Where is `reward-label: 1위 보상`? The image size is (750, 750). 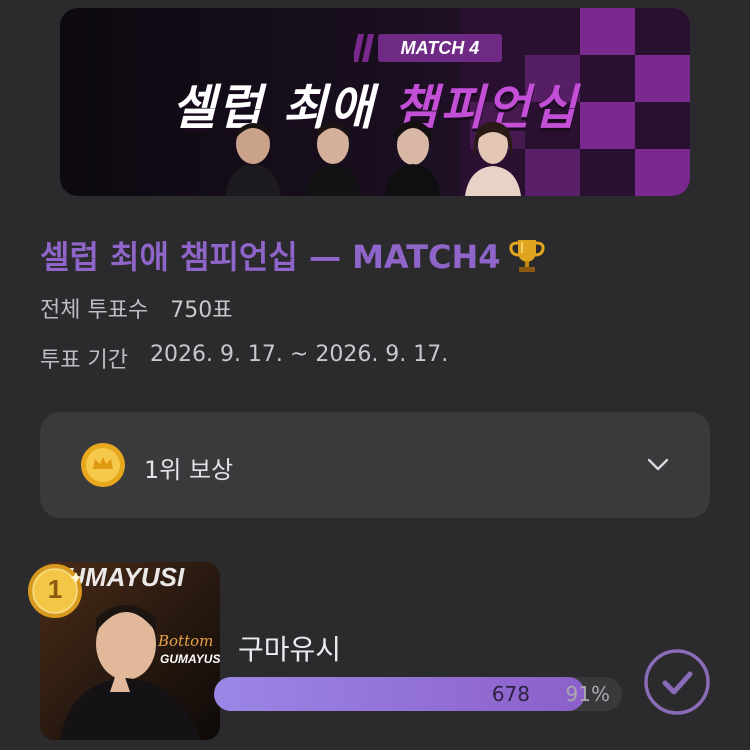
reward-label: 1위 보상 is located at coordinates (189, 470).